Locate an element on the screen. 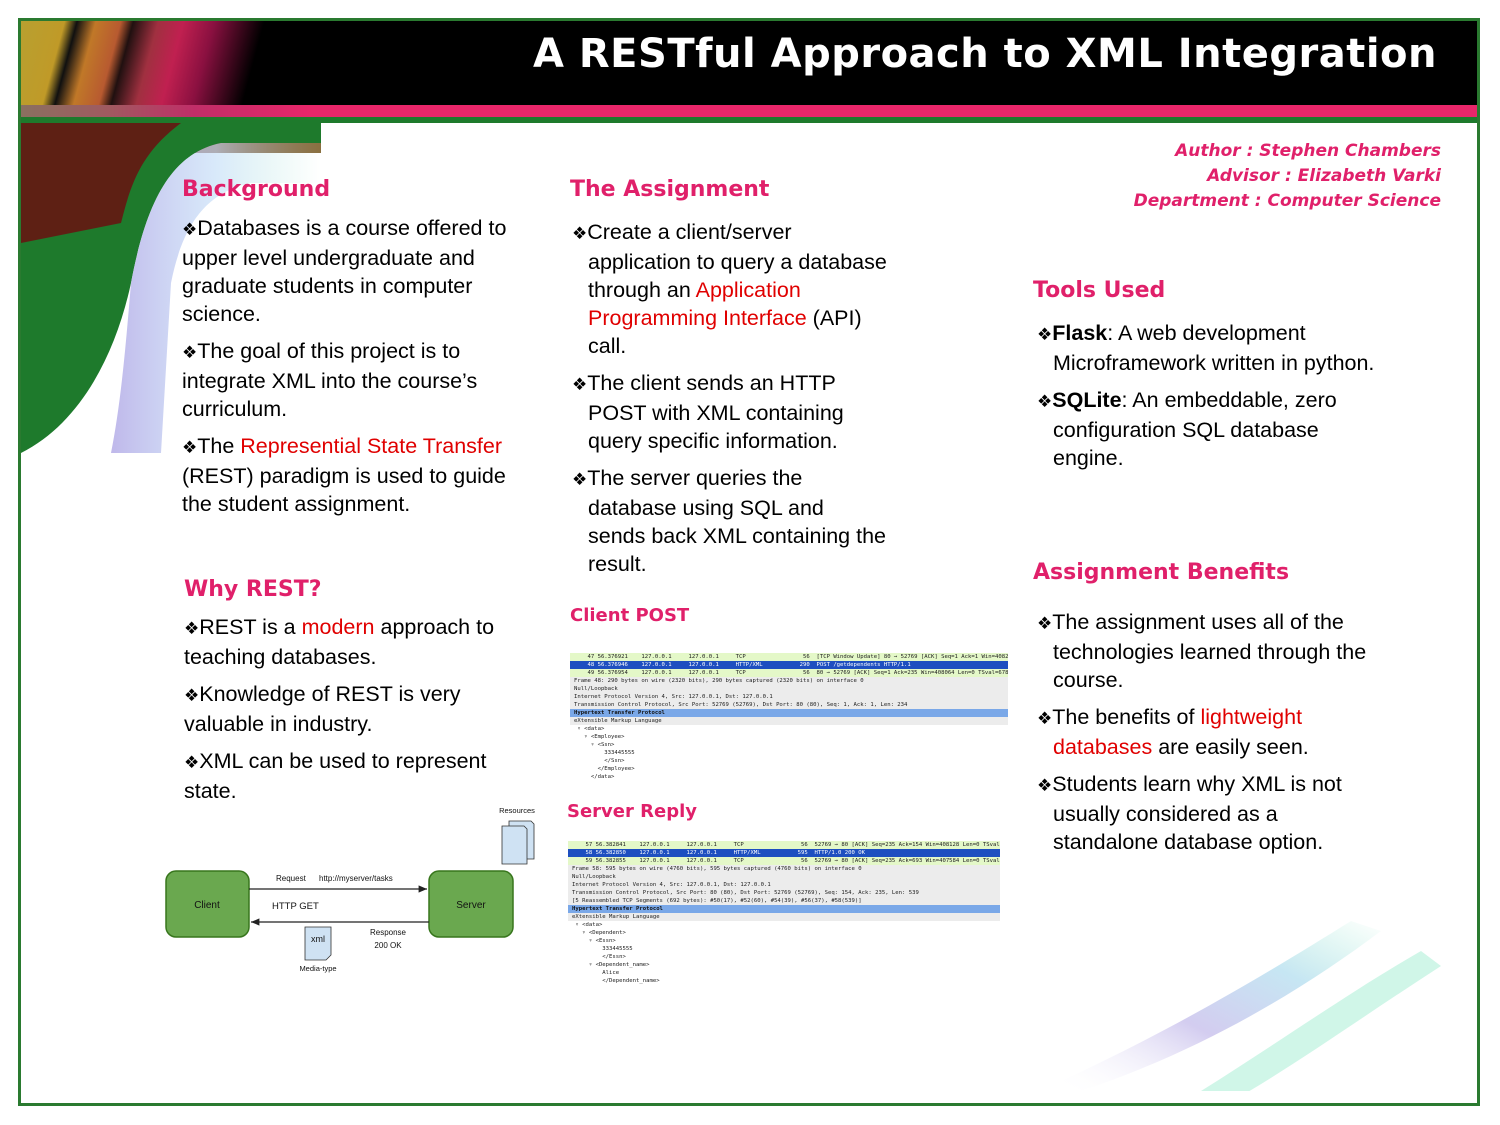  tool-name: SQLite is located at coordinates (1087, 400).